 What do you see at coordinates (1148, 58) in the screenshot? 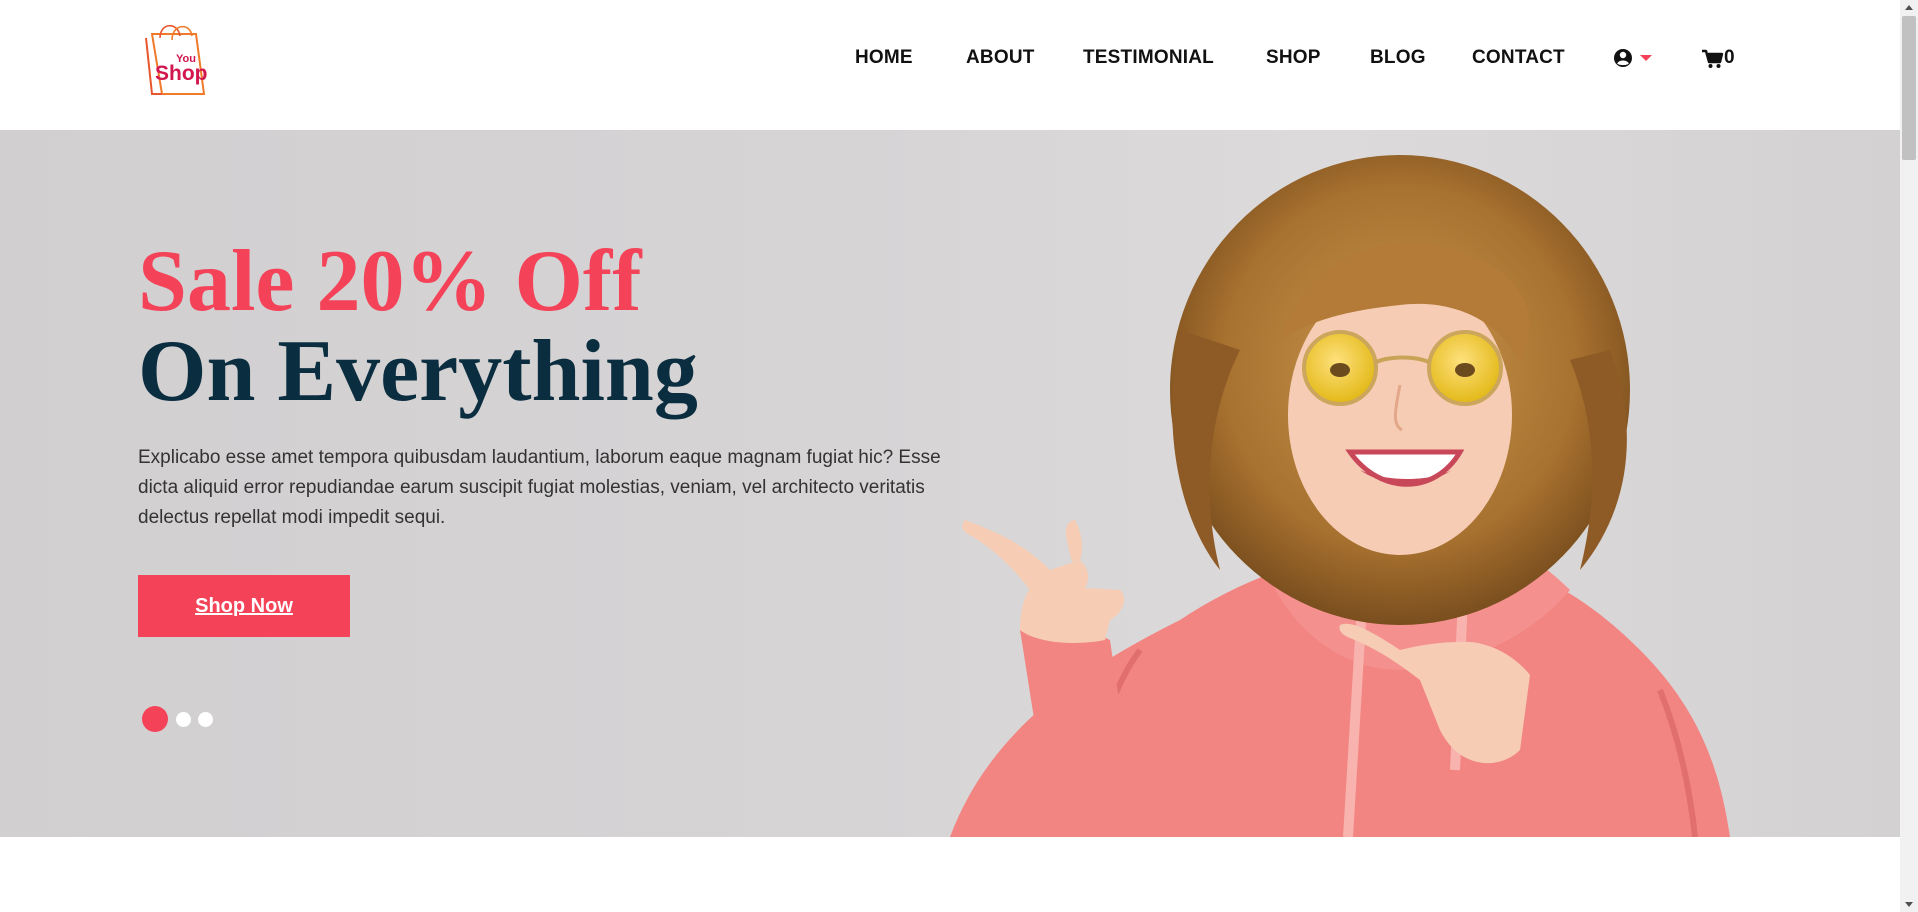
I see `nav-testimonial: TESTIMONIAL` at bounding box center [1148, 58].